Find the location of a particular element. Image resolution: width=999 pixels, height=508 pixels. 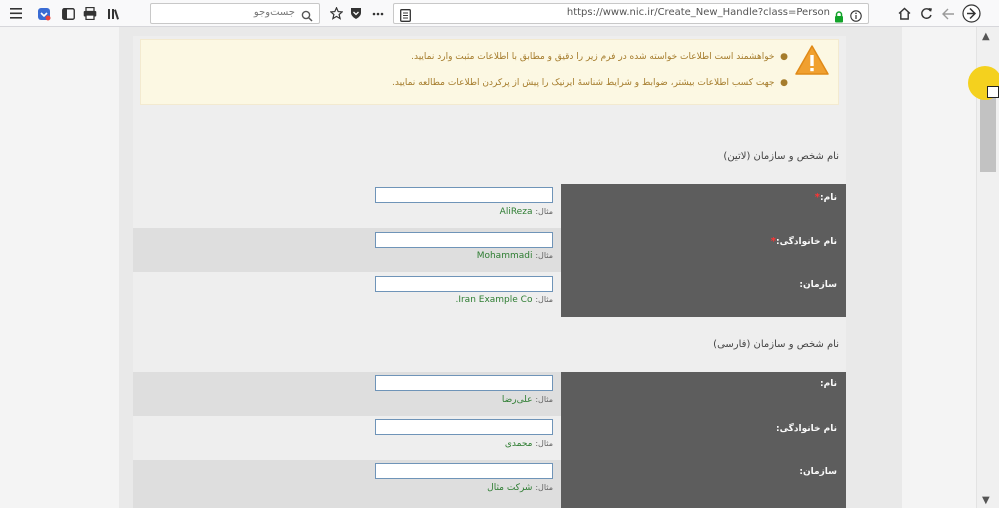

field-label-first-name-latin: نام:* is located at coordinates (825, 197).